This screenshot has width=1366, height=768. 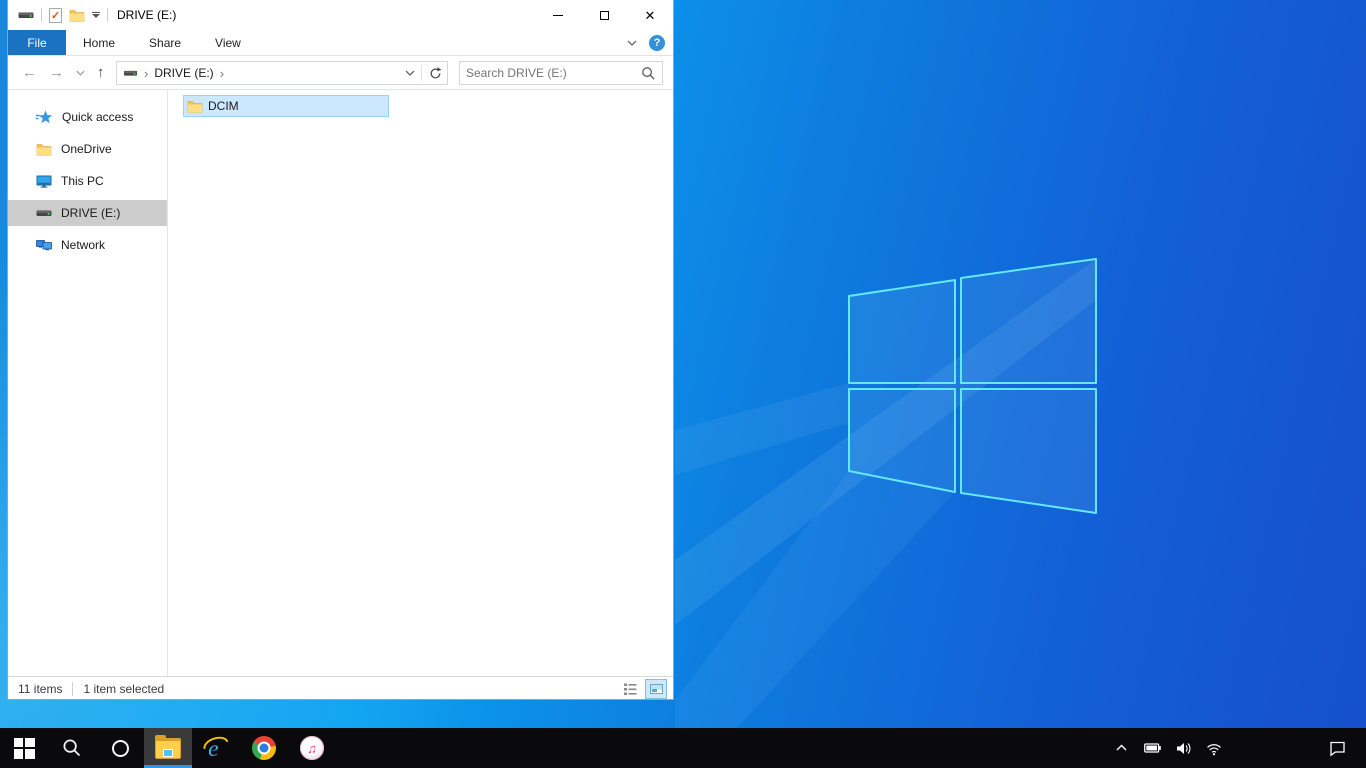 What do you see at coordinates (183, 73) in the screenshot?
I see `breadcrumb-drive: DRIVE (E:)` at bounding box center [183, 73].